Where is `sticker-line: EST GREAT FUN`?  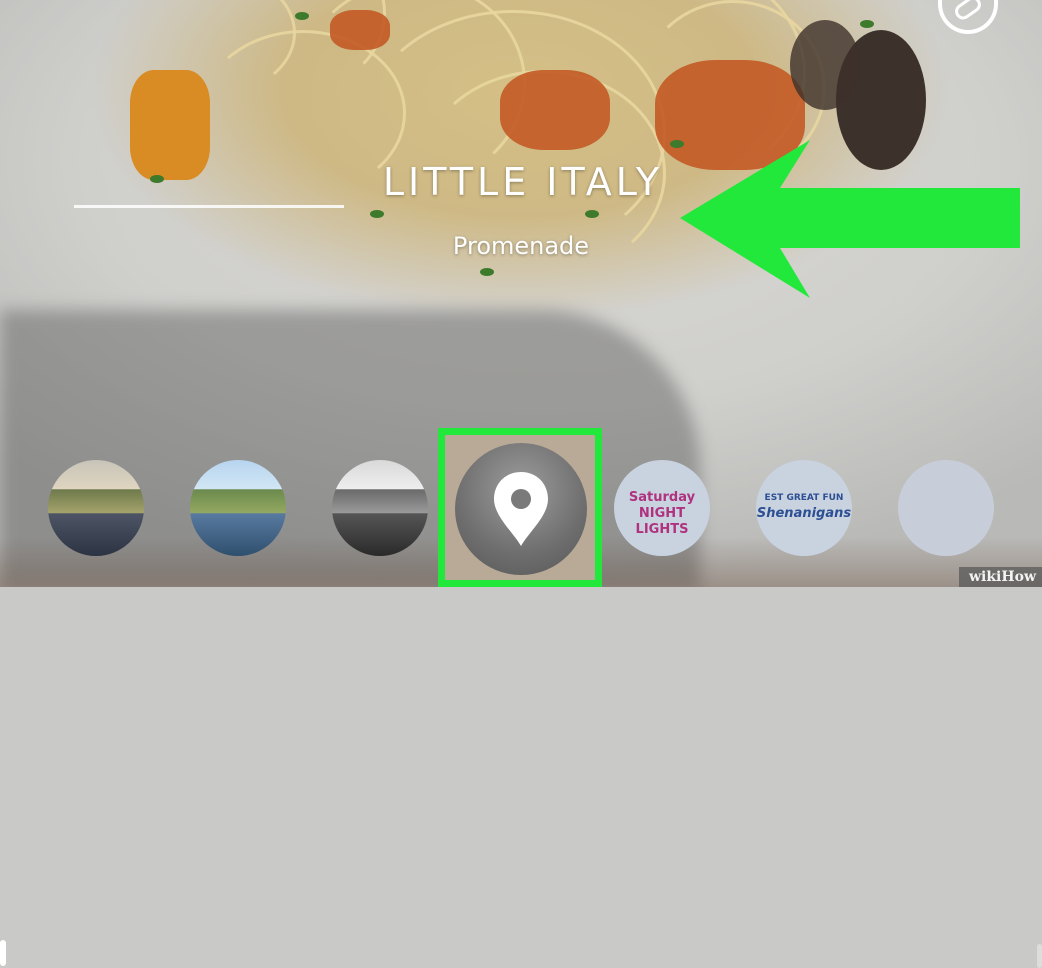
sticker-line: EST GREAT FUN is located at coordinates (804, 498).